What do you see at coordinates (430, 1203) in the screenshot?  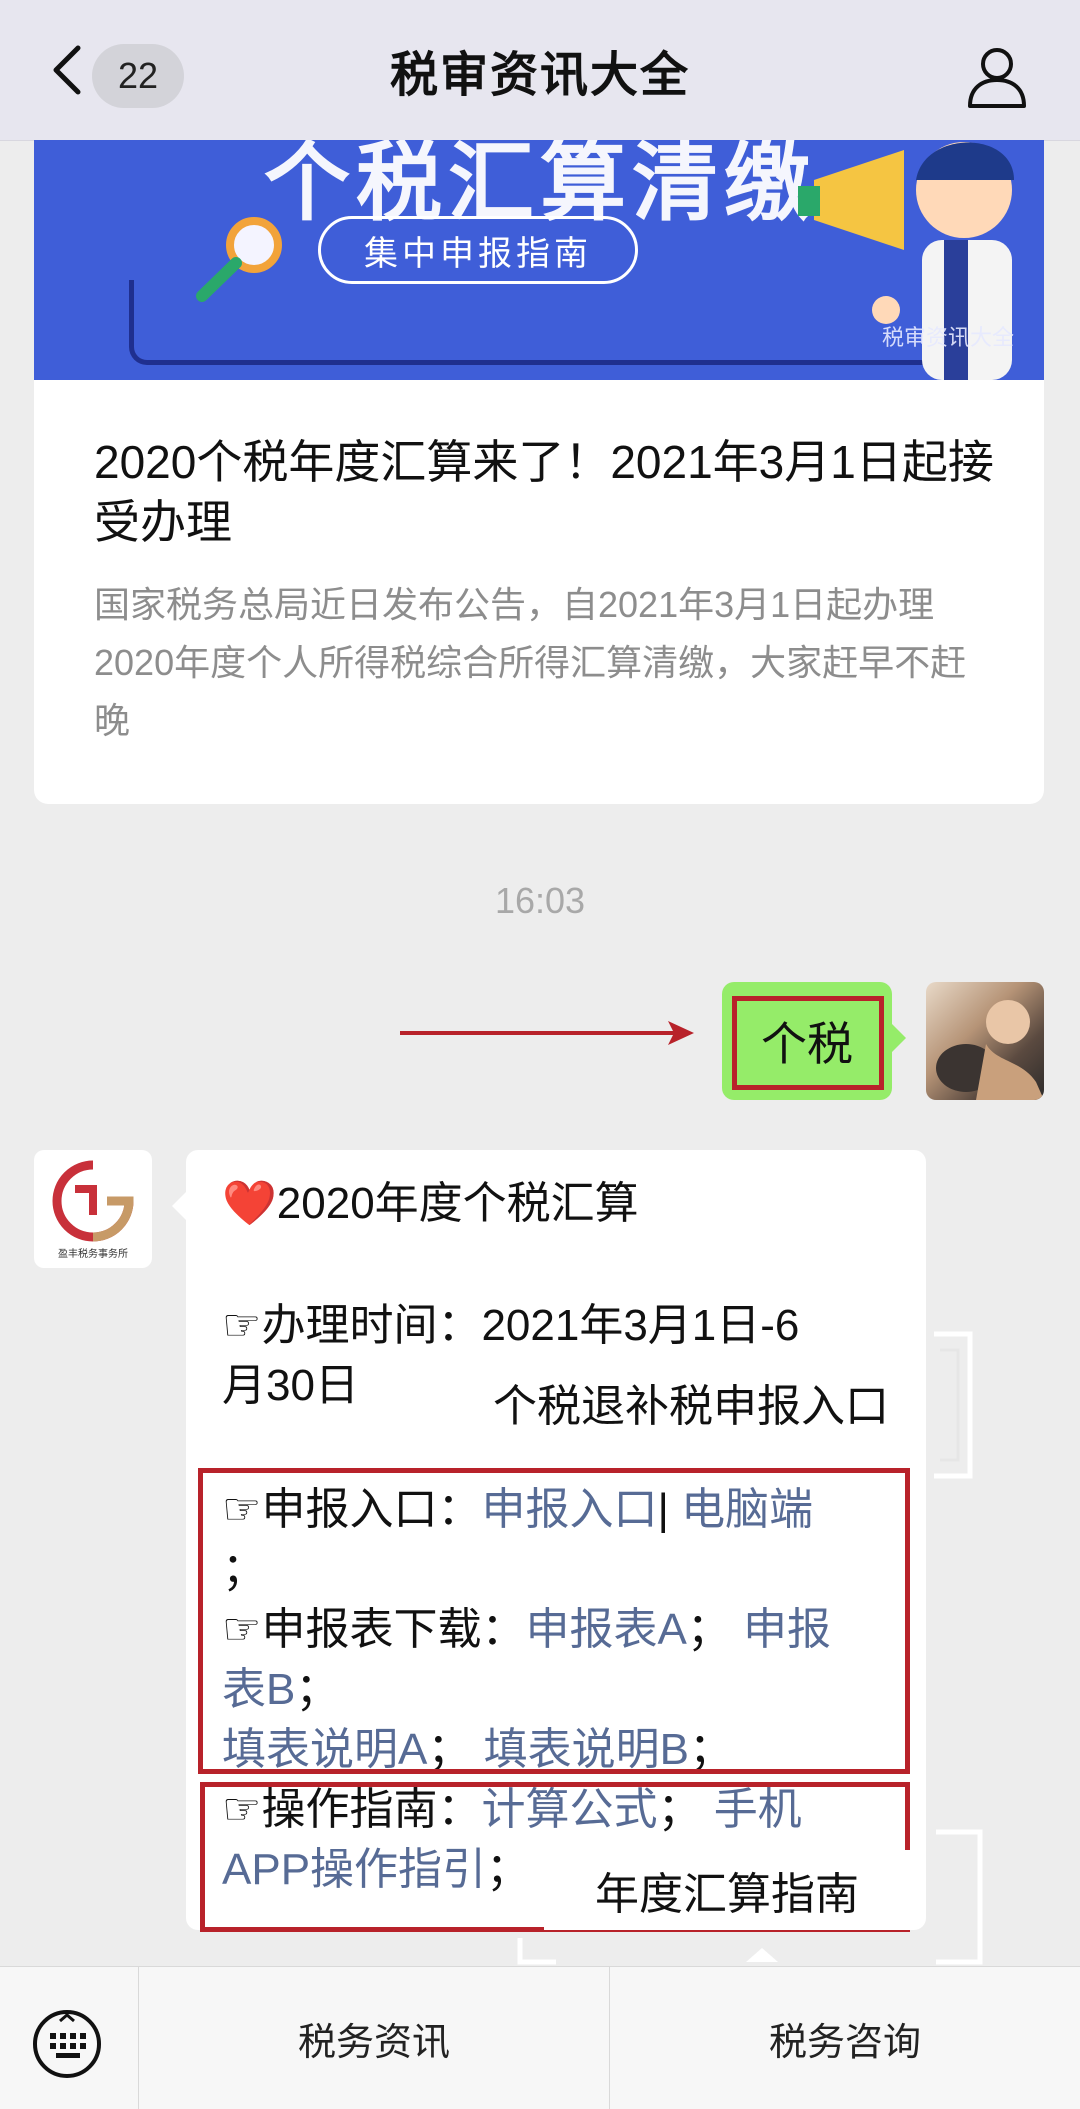 I see `reply-heading: ❤️2020年度个税汇算` at bounding box center [430, 1203].